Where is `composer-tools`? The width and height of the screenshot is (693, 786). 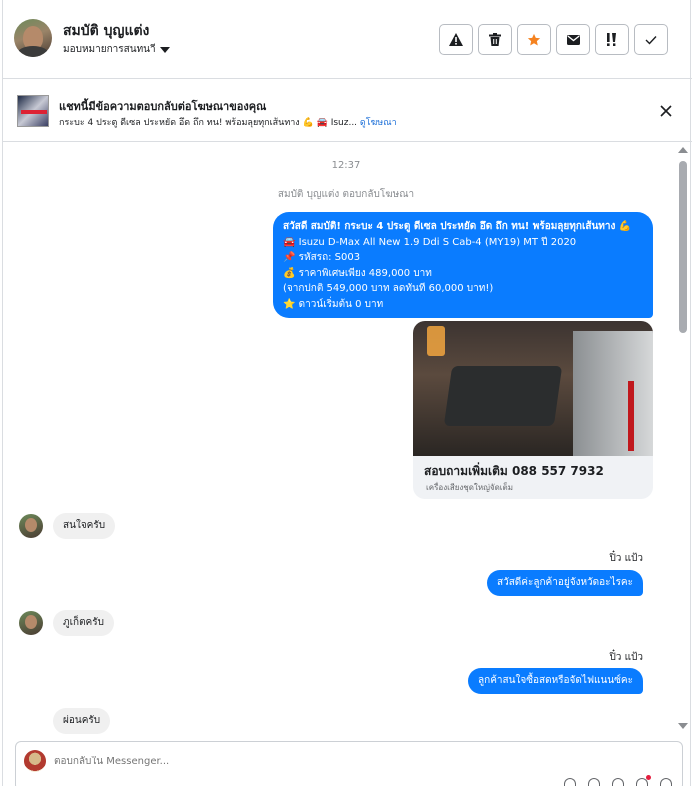
composer-tools is located at coordinates (618, 780).